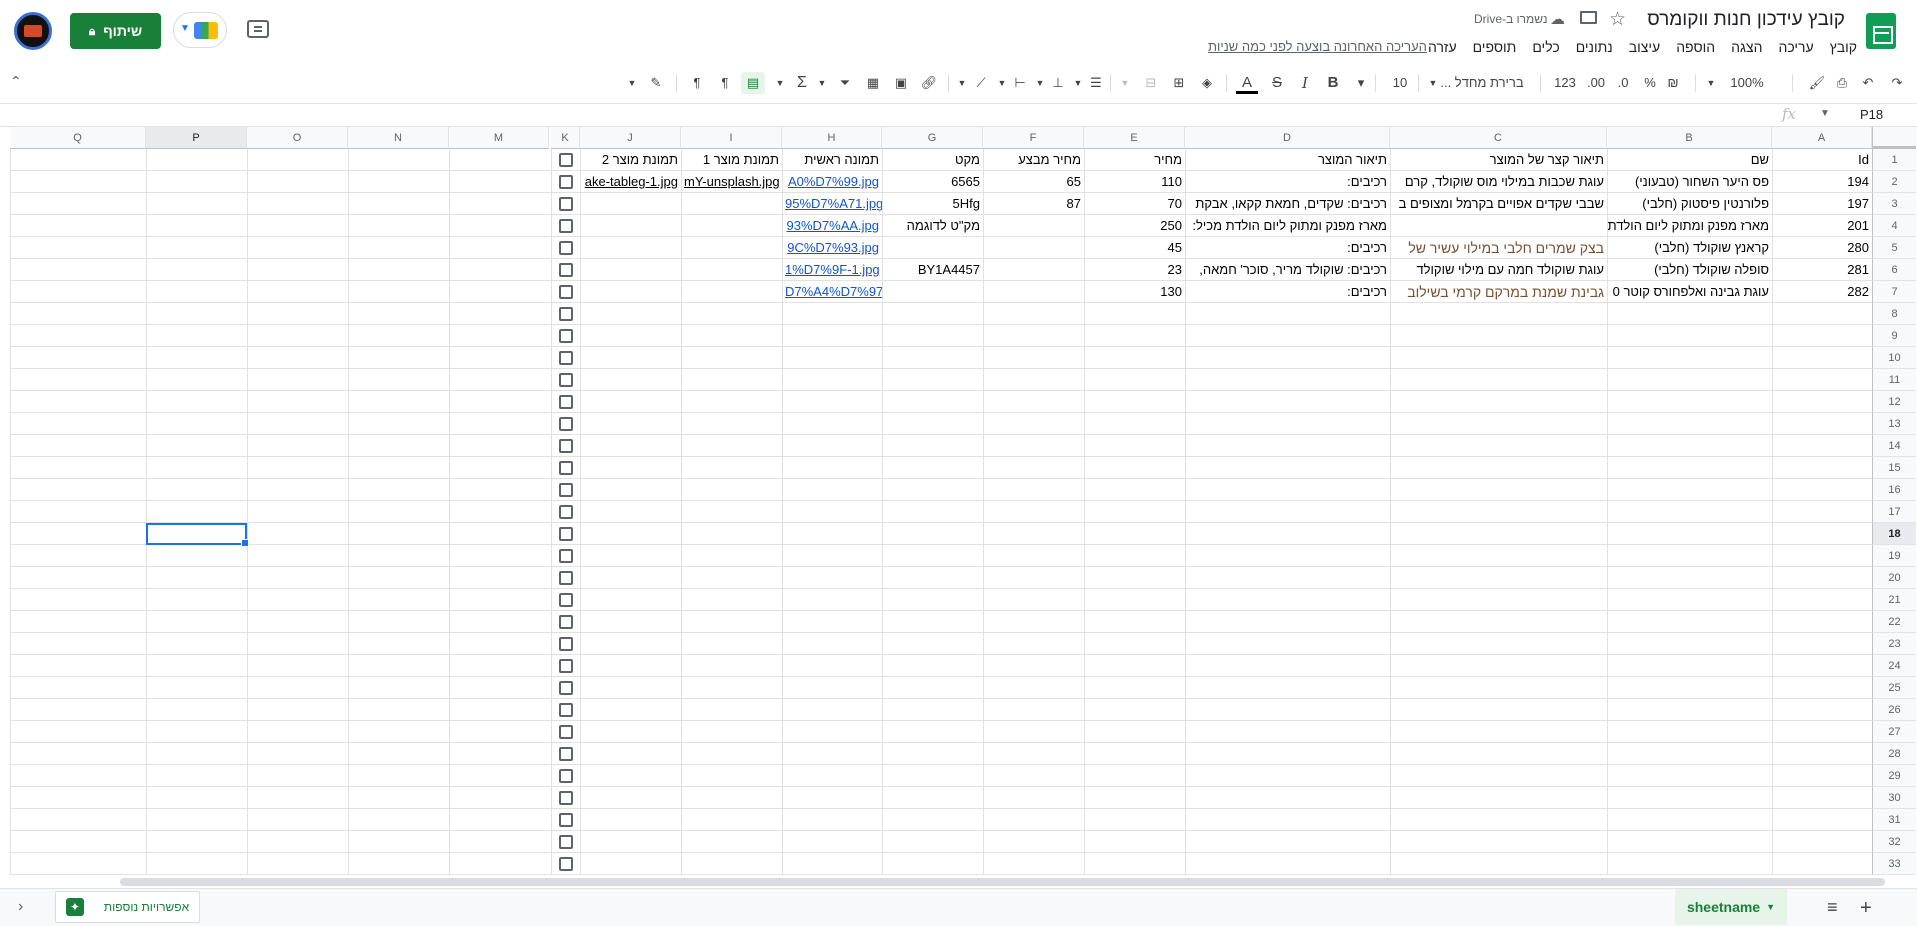  What do you see at coordinates (1287, 160) in the screenshot?
I see `cell-d: תיאור המוצר` at bounding box center [1287, 160].